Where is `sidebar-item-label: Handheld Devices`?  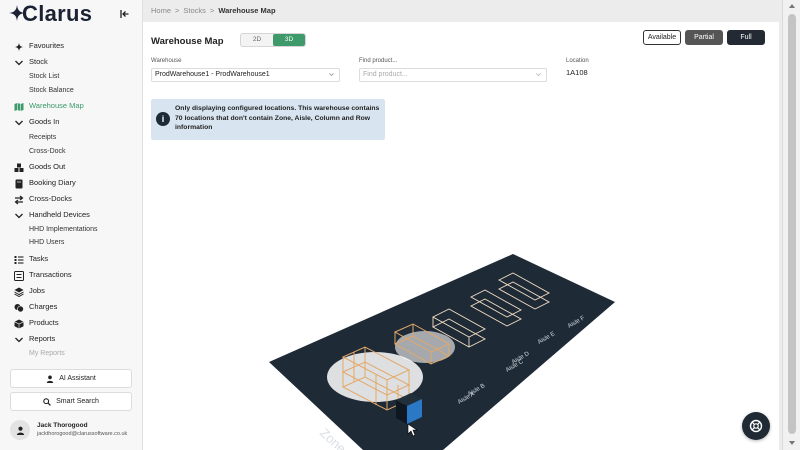 sidebar-item-label: Handheld Devices is located at coordinates (59, 214).